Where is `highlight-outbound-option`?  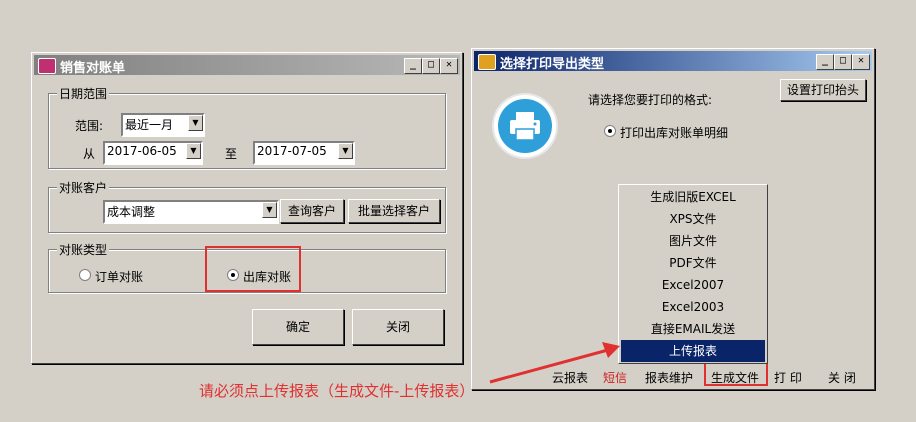 highlight-outbound-option is located at coordinates (253, 269).